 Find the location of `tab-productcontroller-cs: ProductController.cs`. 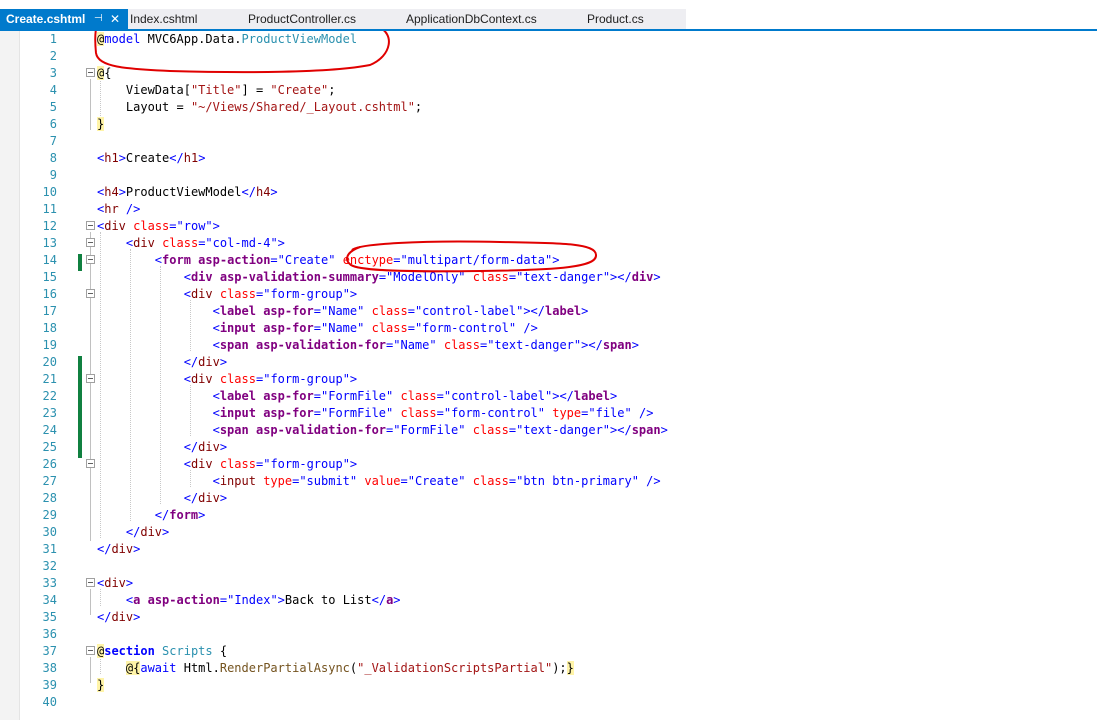

tab-productcontroller-cs: ProductController.cs is located at coordinates (302, 19).